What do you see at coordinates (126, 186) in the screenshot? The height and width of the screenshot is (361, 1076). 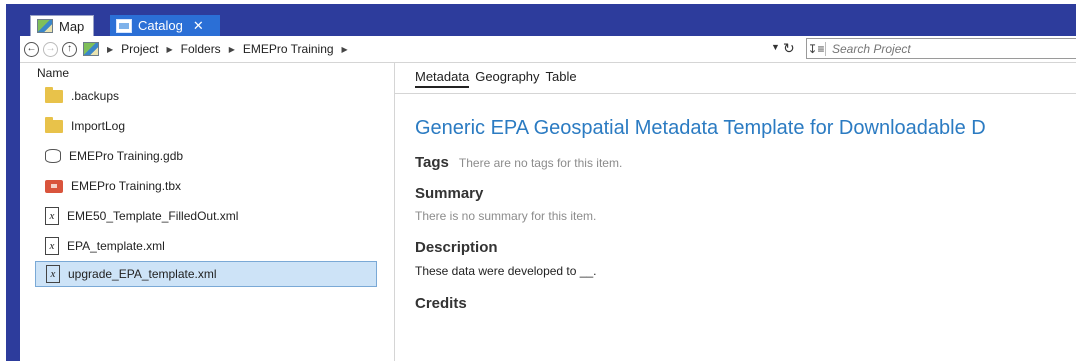 I see `list-item-label: EMEPro Training.tbx` at bounding box center [126, 186].